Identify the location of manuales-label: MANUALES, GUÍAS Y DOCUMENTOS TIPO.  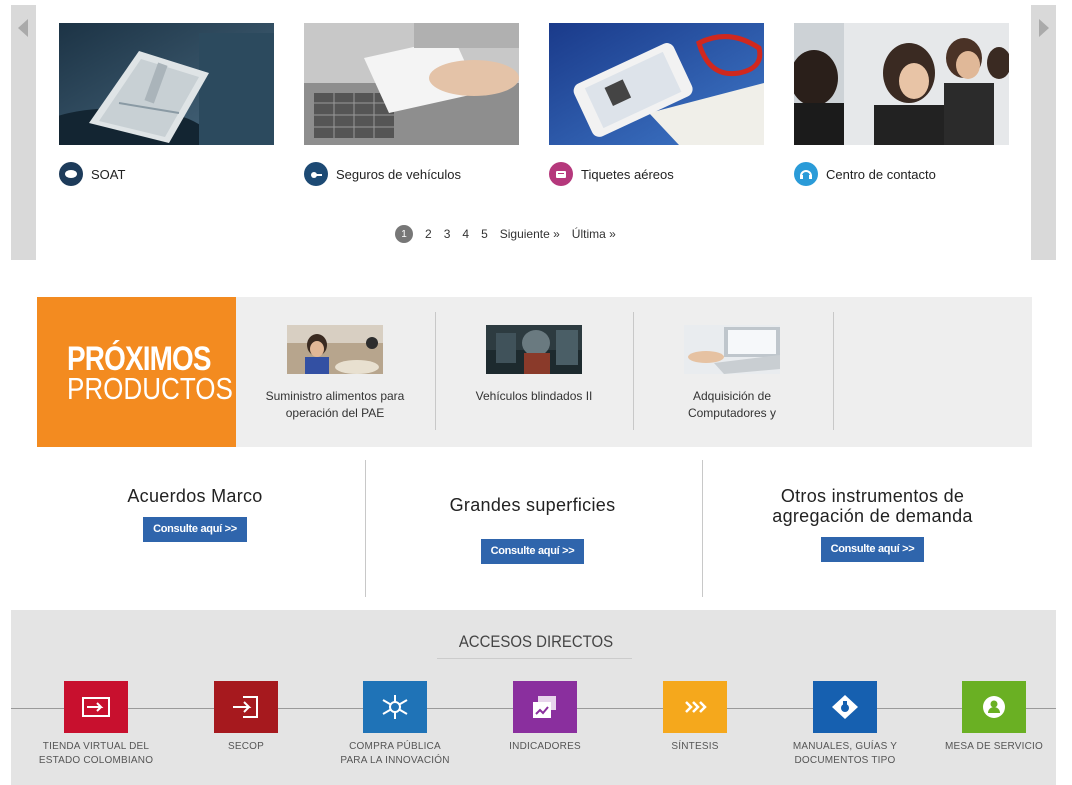
(845, 754).